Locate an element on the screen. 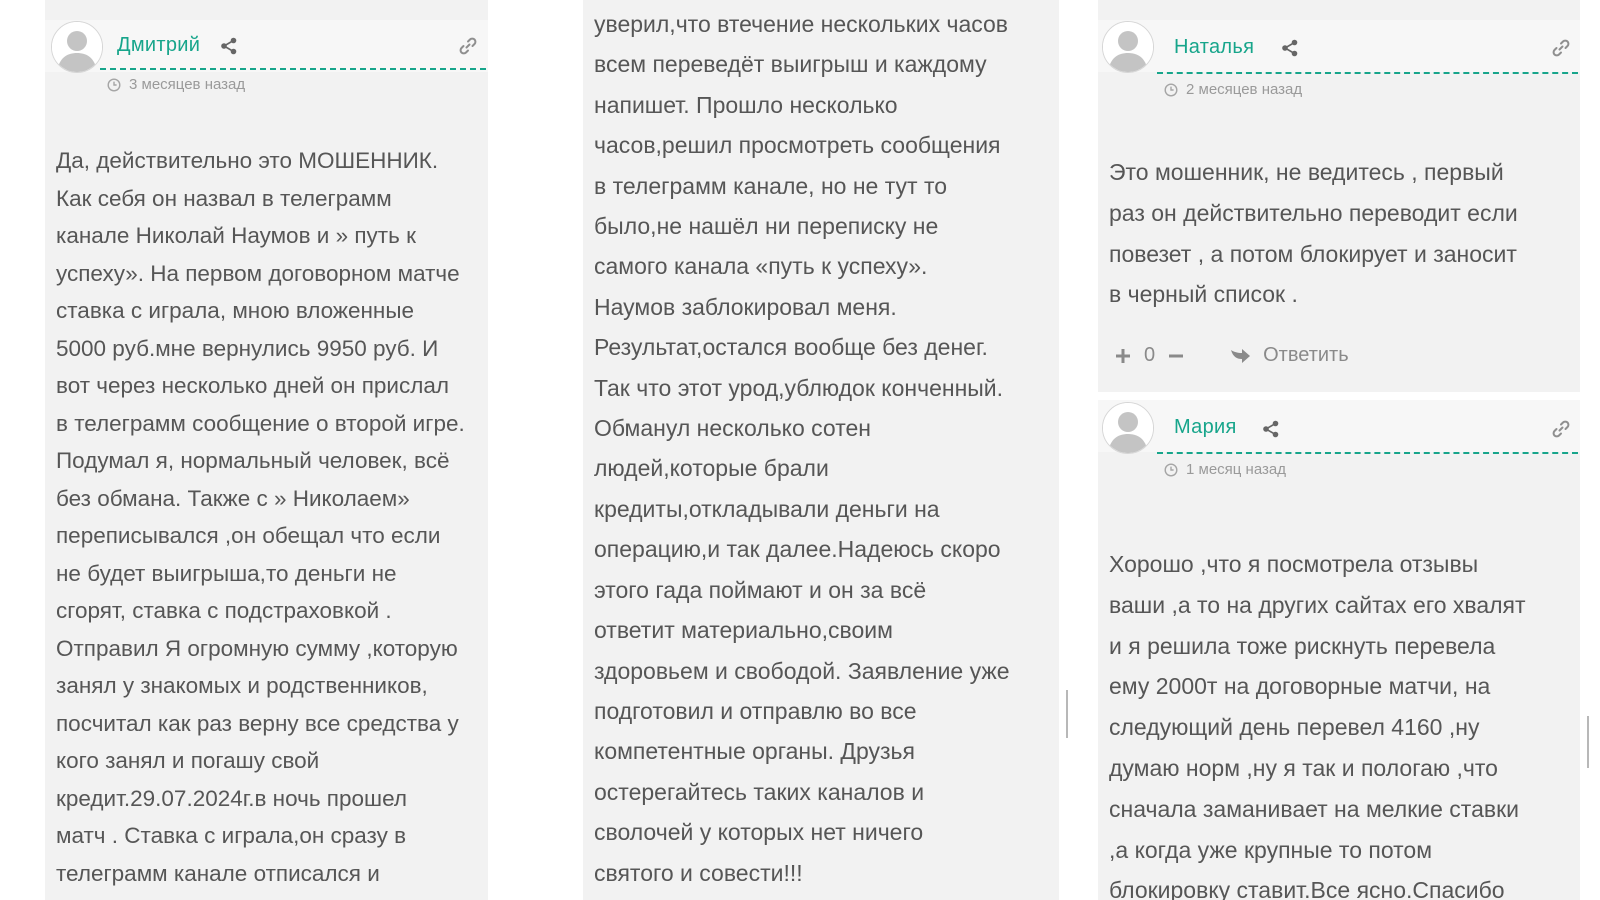  reply-arrow-icon is located at coordinates (1241, 355).